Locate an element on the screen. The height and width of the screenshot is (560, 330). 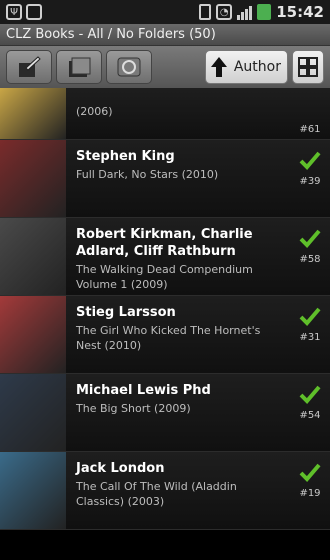
book-row: Michael Lewis Phd The Big Short (2009) #54 is located at coordinates (165, 413).